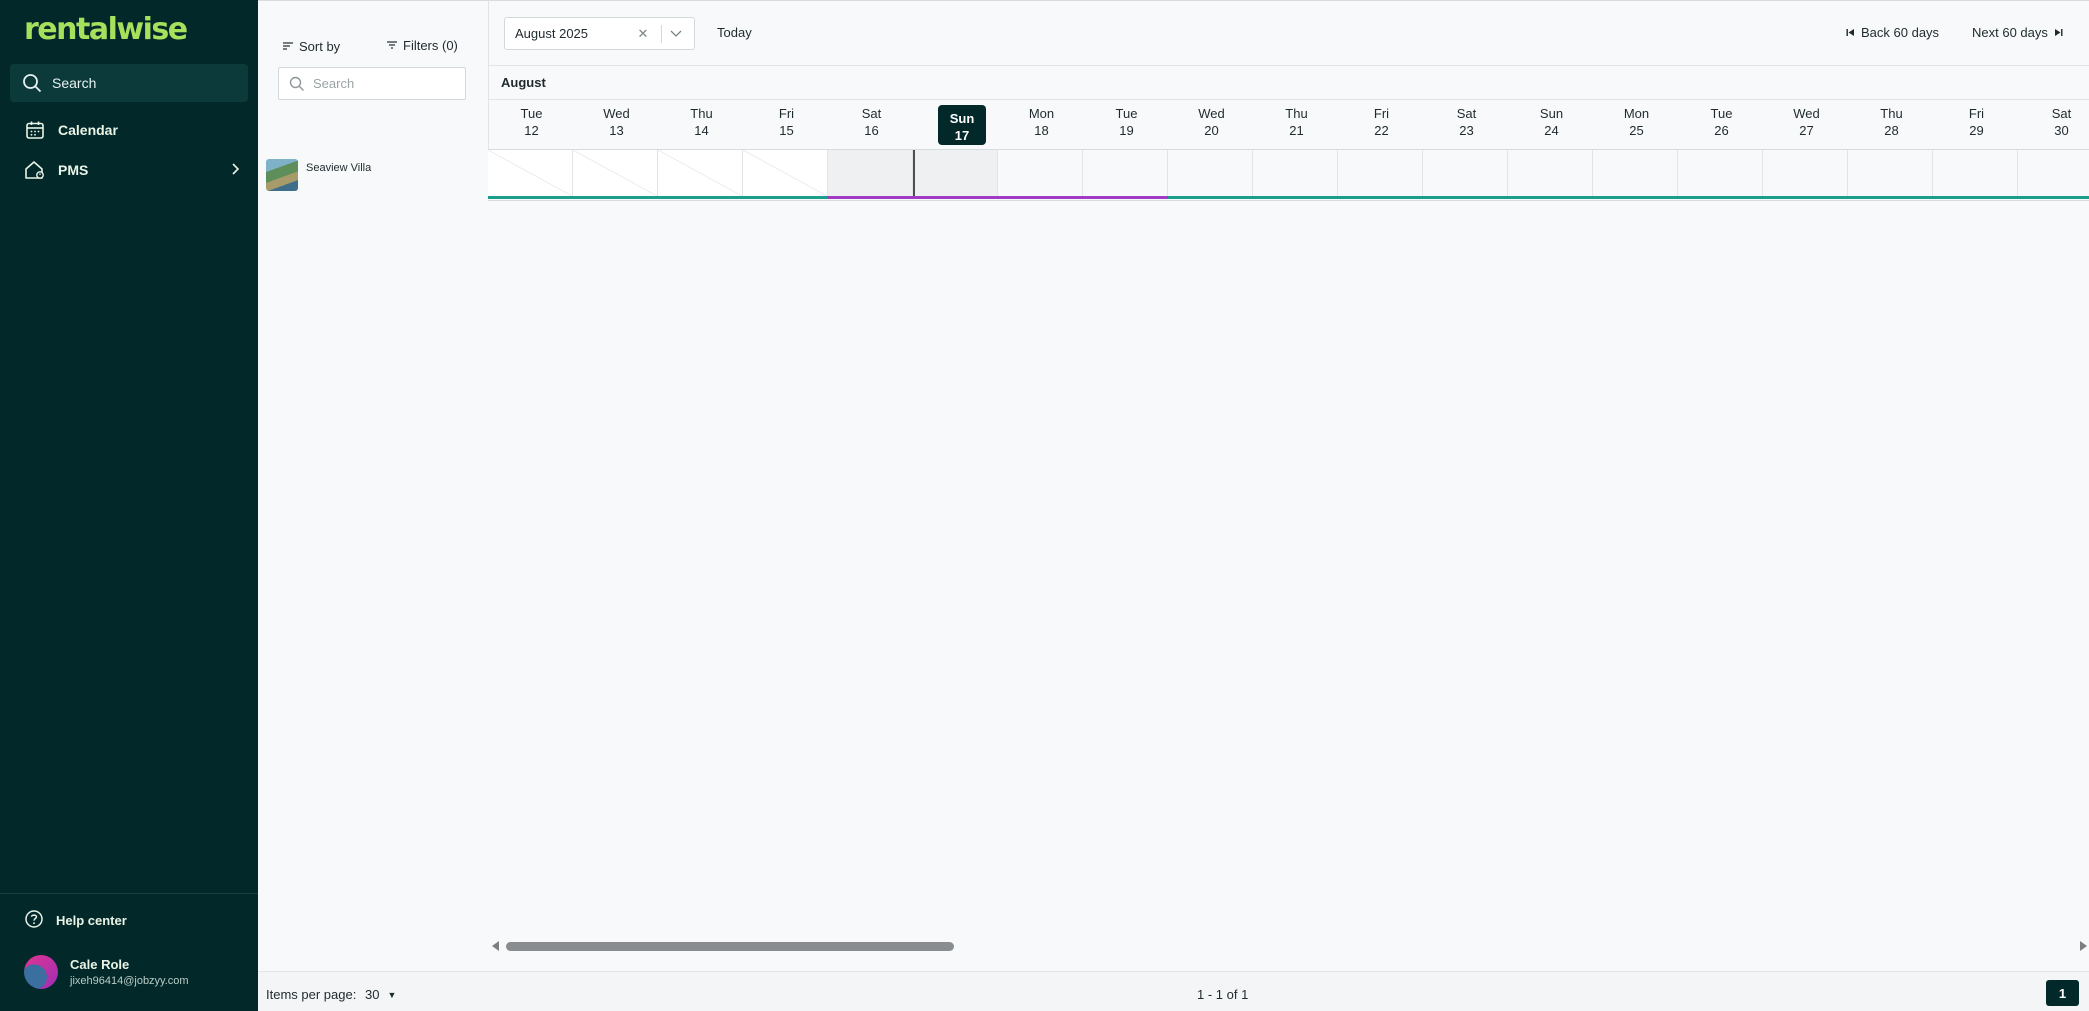 Image resolution: width=2089 pixels, height=1011 pixels. I want to click on day-header-content: Wed 20, so click(1211, 124).